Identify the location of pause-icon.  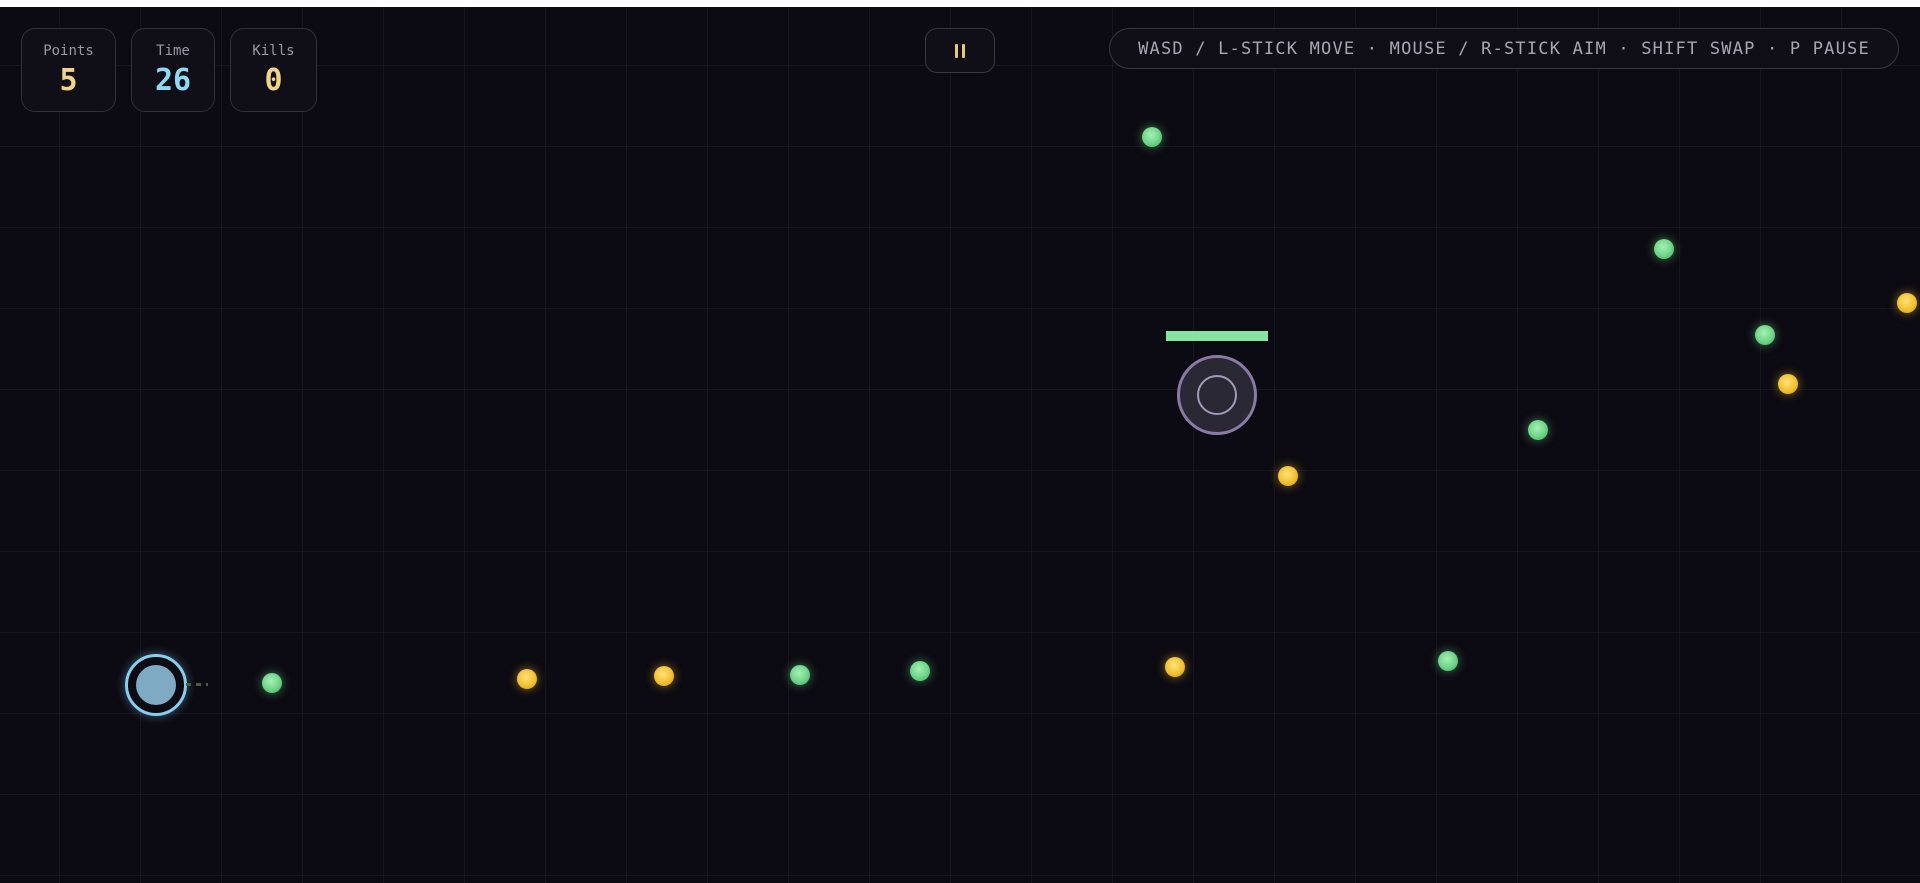
(960, 50).